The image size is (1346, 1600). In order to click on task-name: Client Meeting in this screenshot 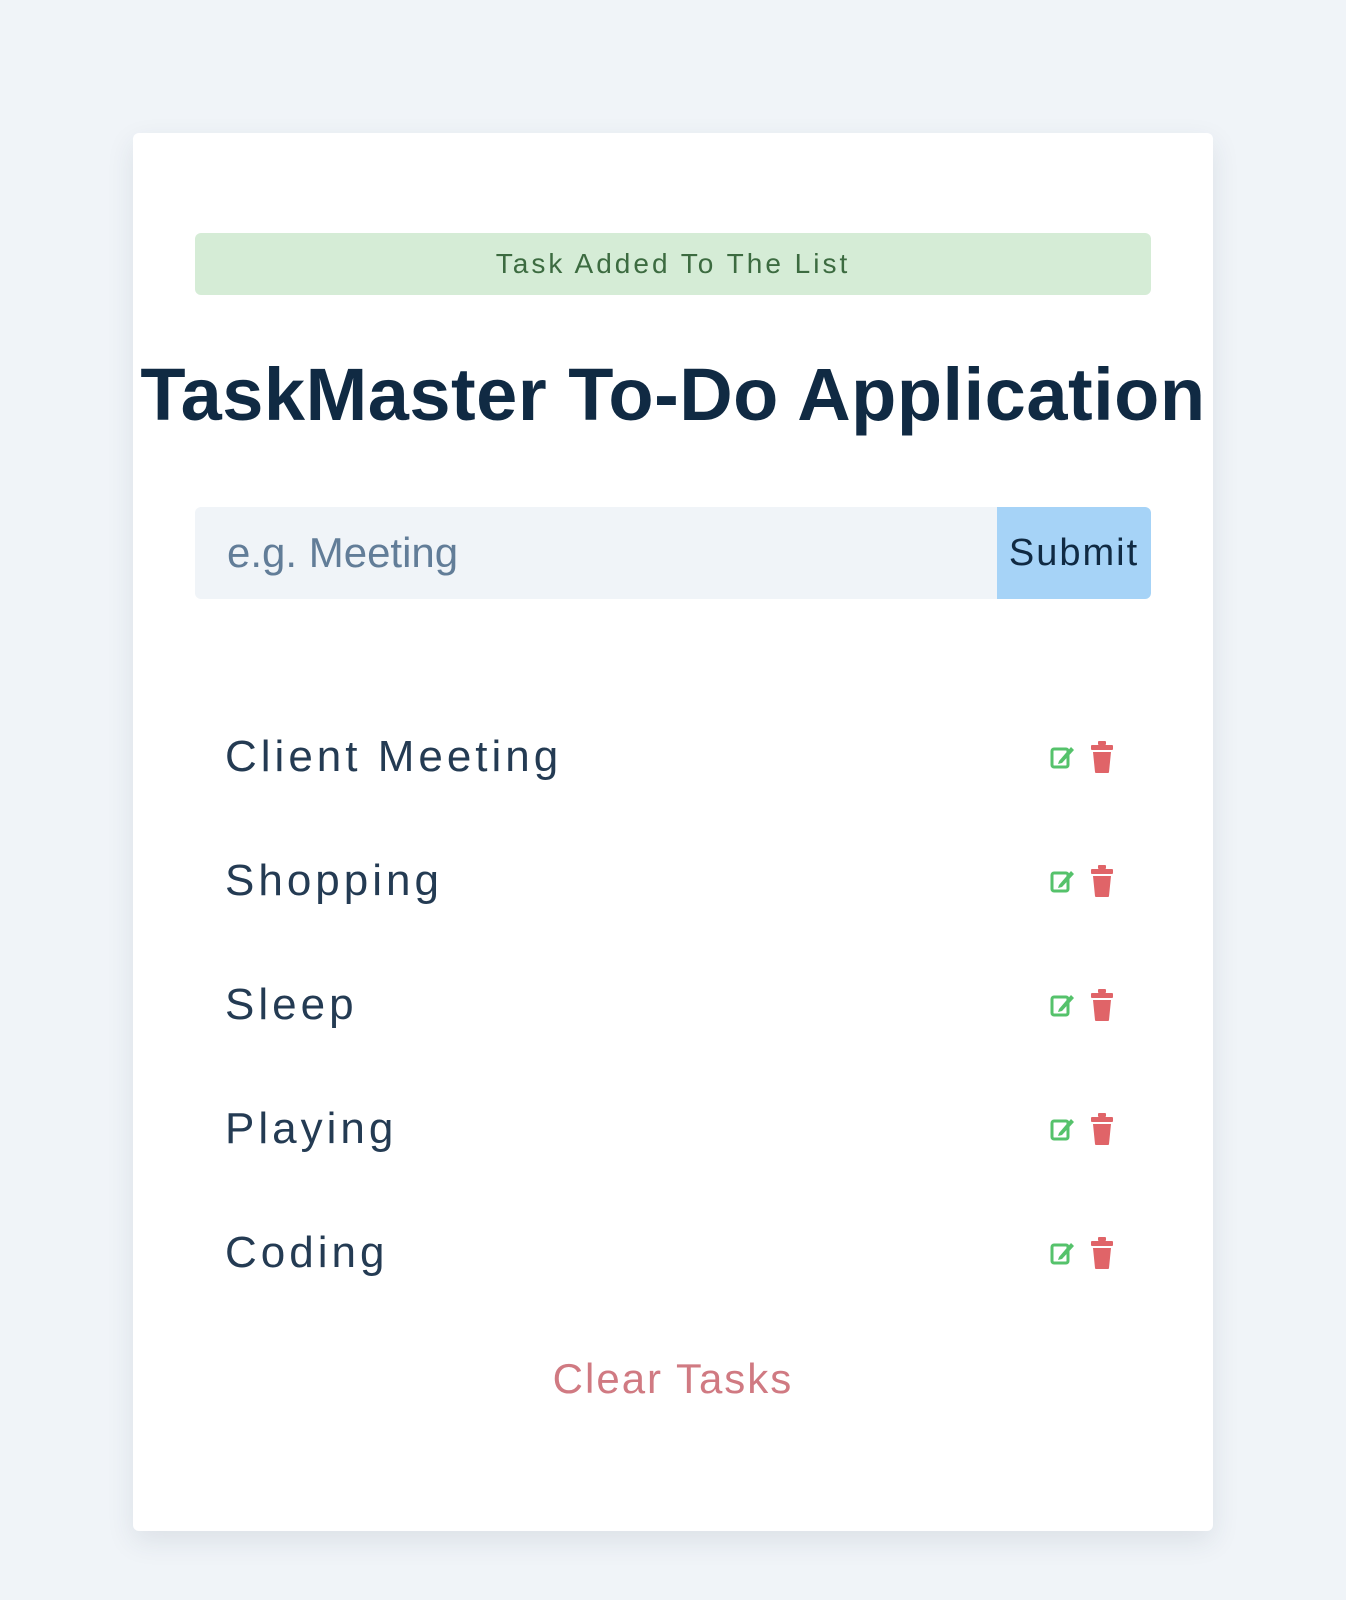, I will do `click(394, 756)`.